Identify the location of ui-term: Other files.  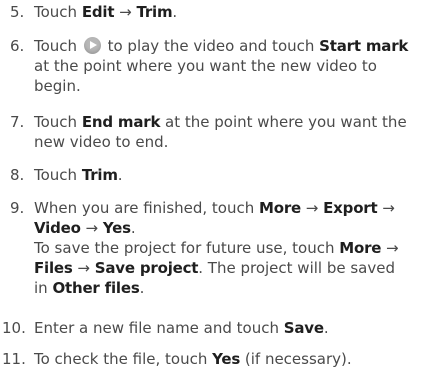
(96, 288).